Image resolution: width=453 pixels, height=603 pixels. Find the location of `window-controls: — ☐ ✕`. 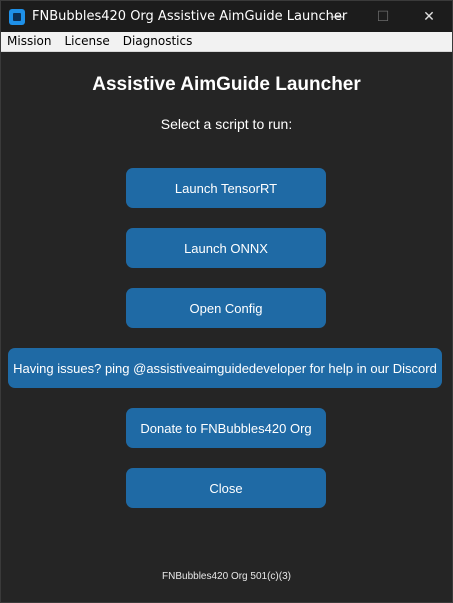

window-controls: — ☐ ✕ is located at coordinates (383, 16).